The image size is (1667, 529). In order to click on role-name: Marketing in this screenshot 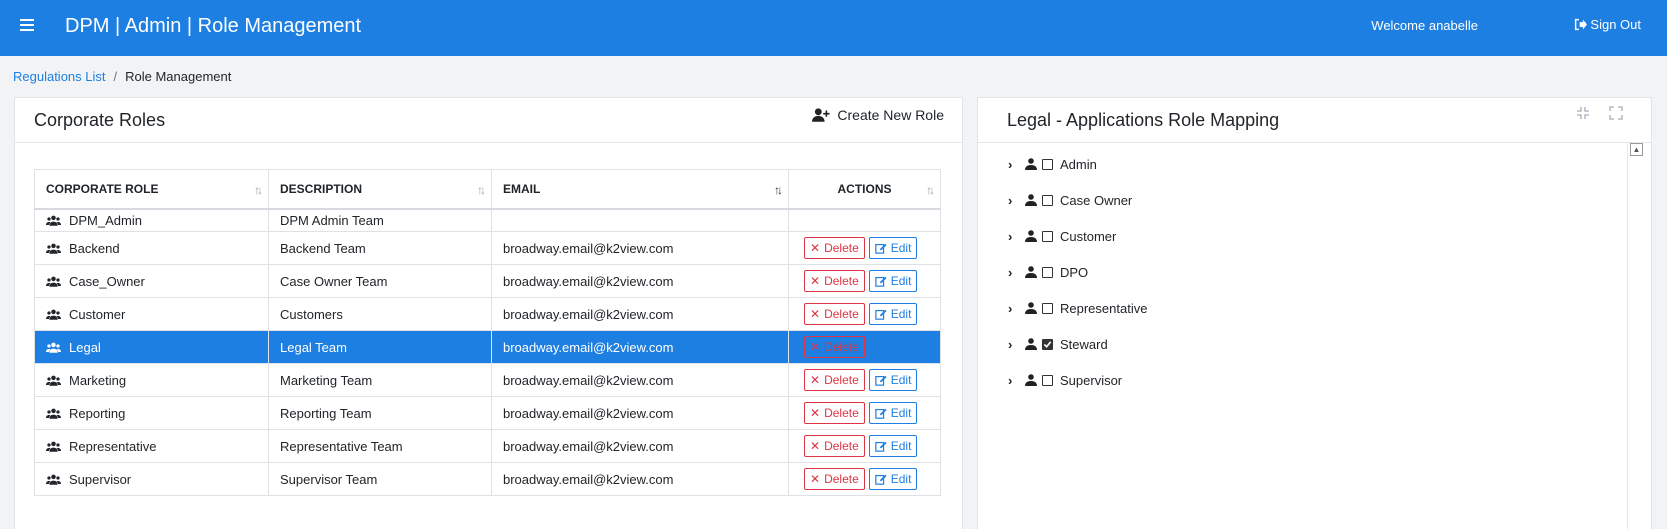, I will do `click(98, 380)`.